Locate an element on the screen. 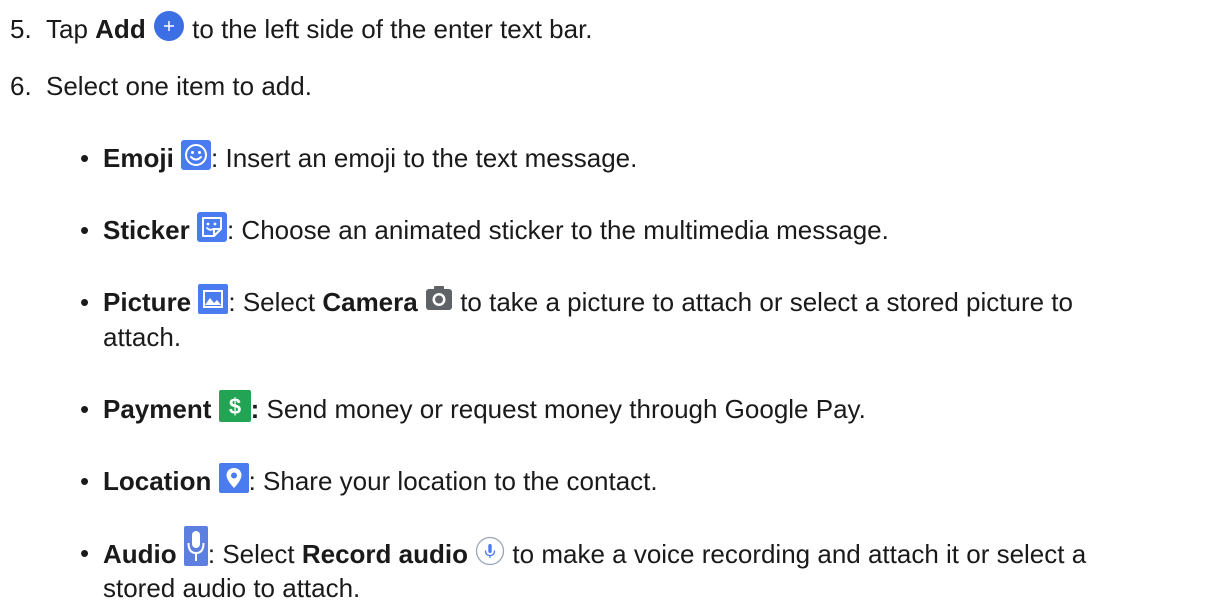 Image resolution: width=1225 pixels, height=616 pixels. payment-colon: : is located at coordinates (255, 409).